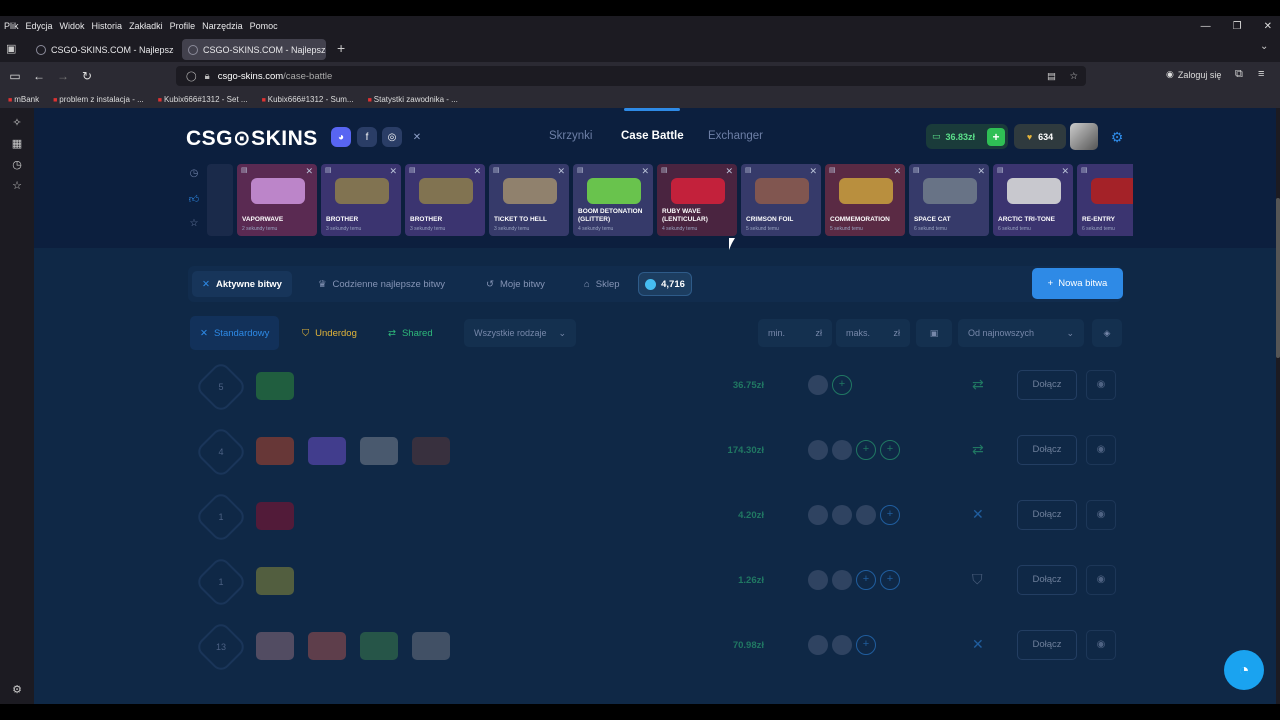 This screenshot has height=720, width=1280. What do you see at coordinates (1051, 76) in the screenshot?
I see `reader-view-icon: ▤` at bounding box center [1051, 76].